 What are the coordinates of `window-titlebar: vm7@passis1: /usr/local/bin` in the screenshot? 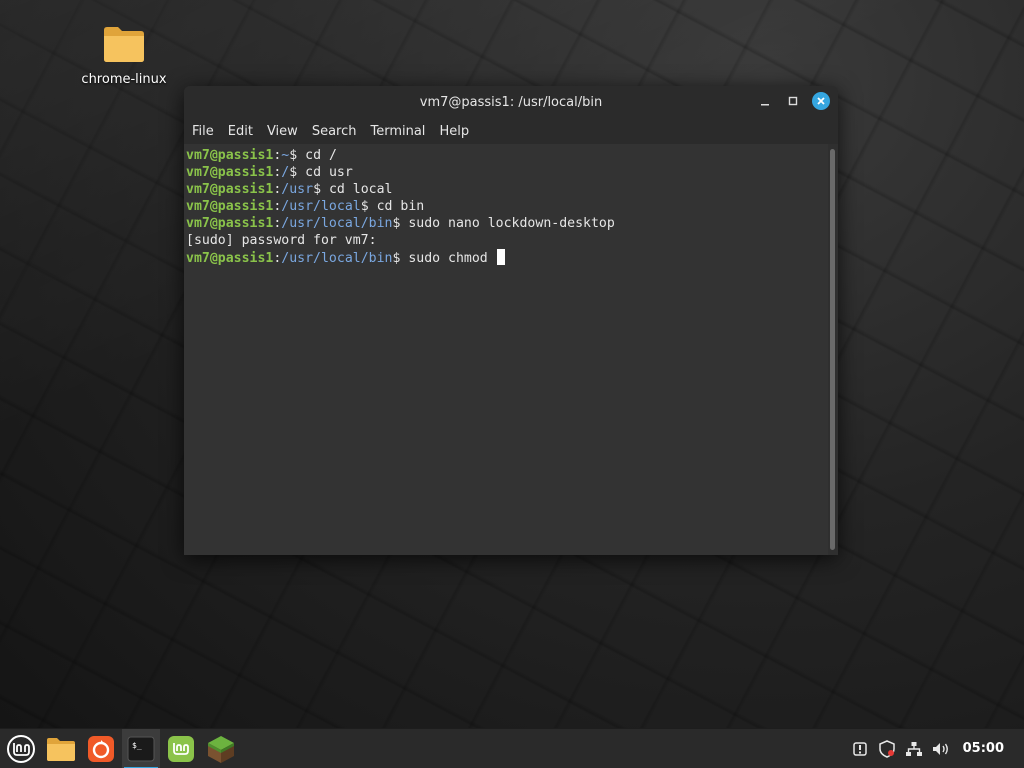 It's located at (511, 102).